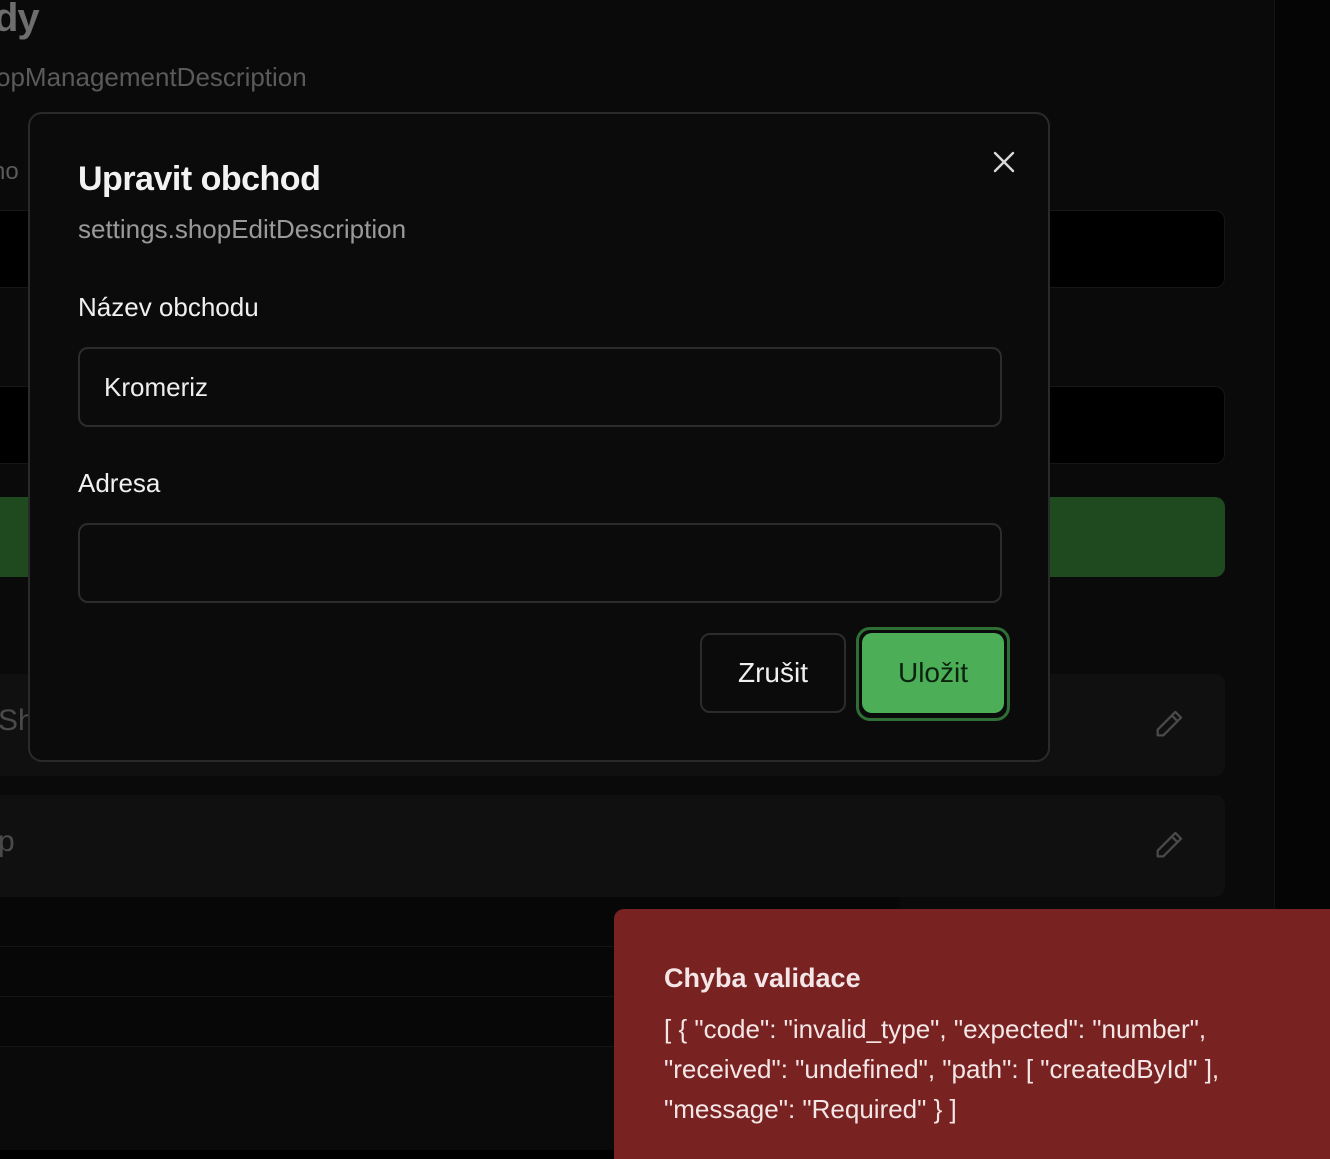  I want to click on address-input, so click(540, 563).